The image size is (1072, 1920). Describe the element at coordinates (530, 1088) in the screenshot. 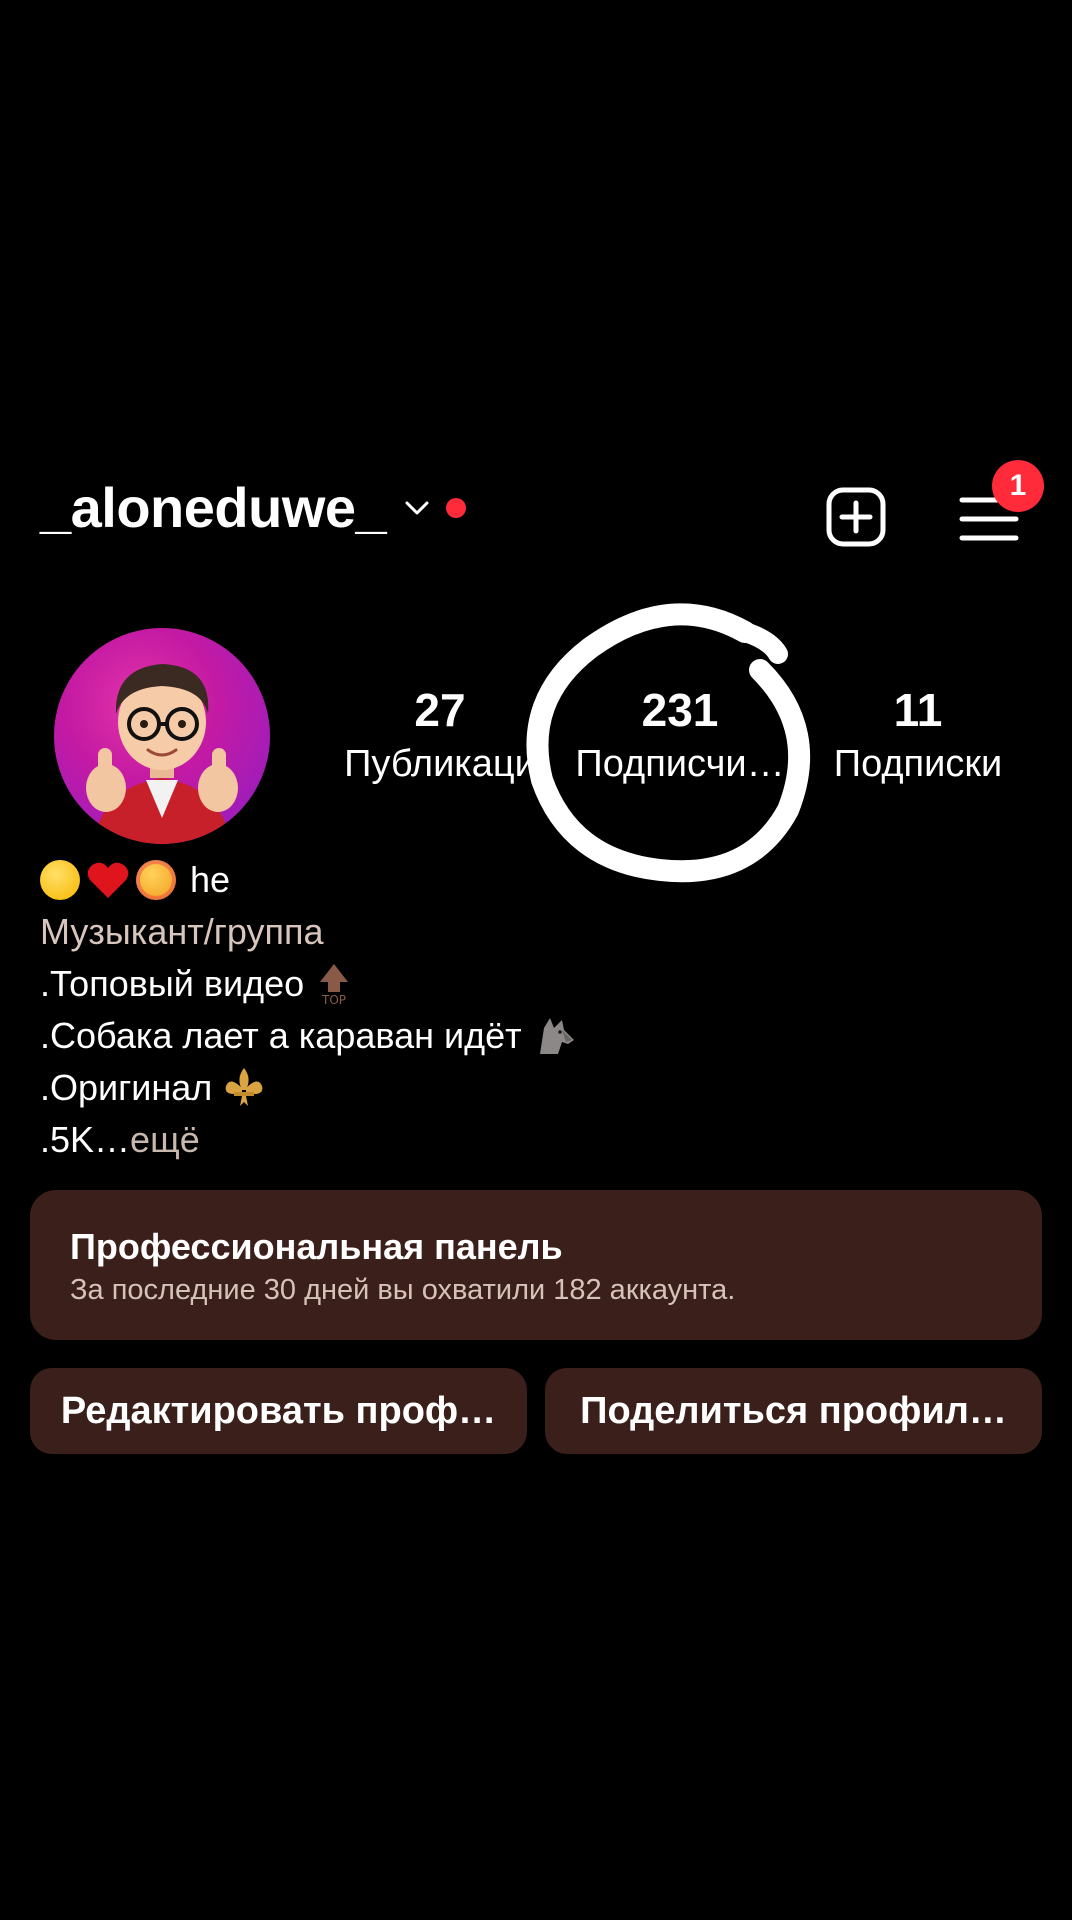

I see `bio-line-3: .Оригинал` at that location.